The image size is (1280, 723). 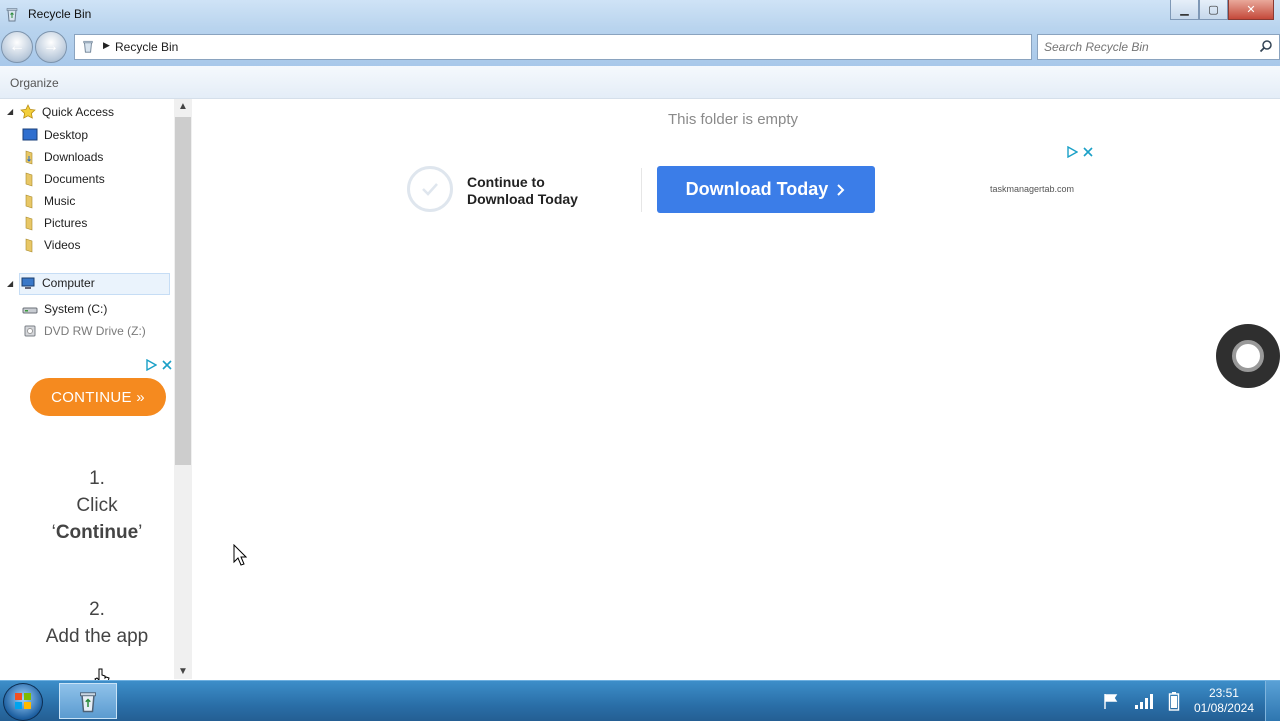 I want to click on step-text: Add the app, so click(x=97, y=636).